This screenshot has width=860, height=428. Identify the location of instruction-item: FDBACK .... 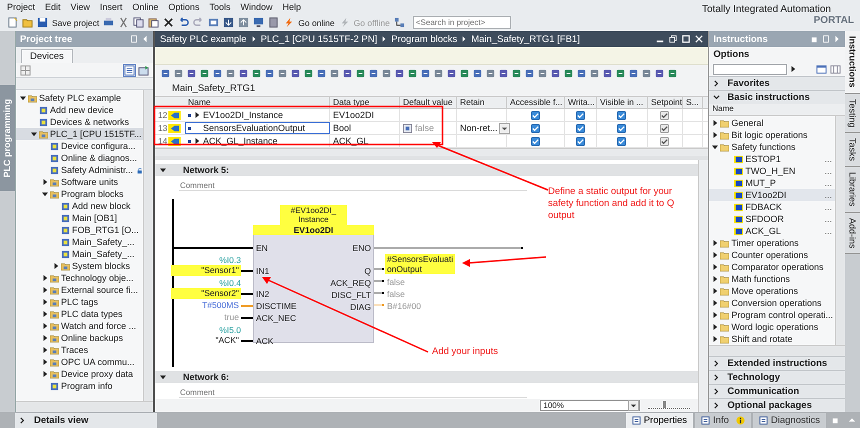
(772, 207).